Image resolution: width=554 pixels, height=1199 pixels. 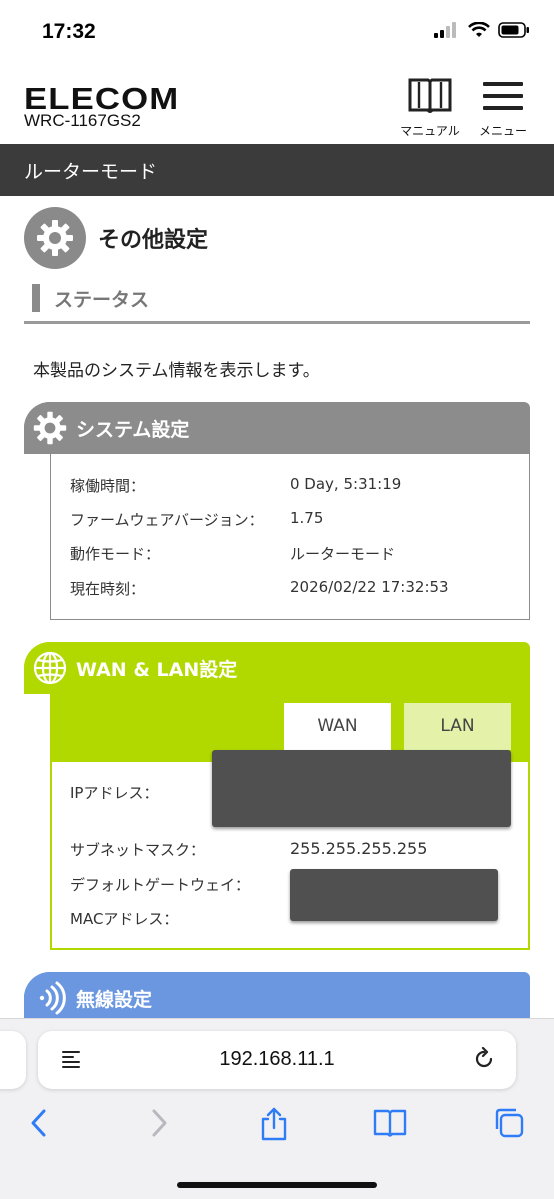 I want to click on mac-address-label: MACアドレス：, so click(x=124, y=919).